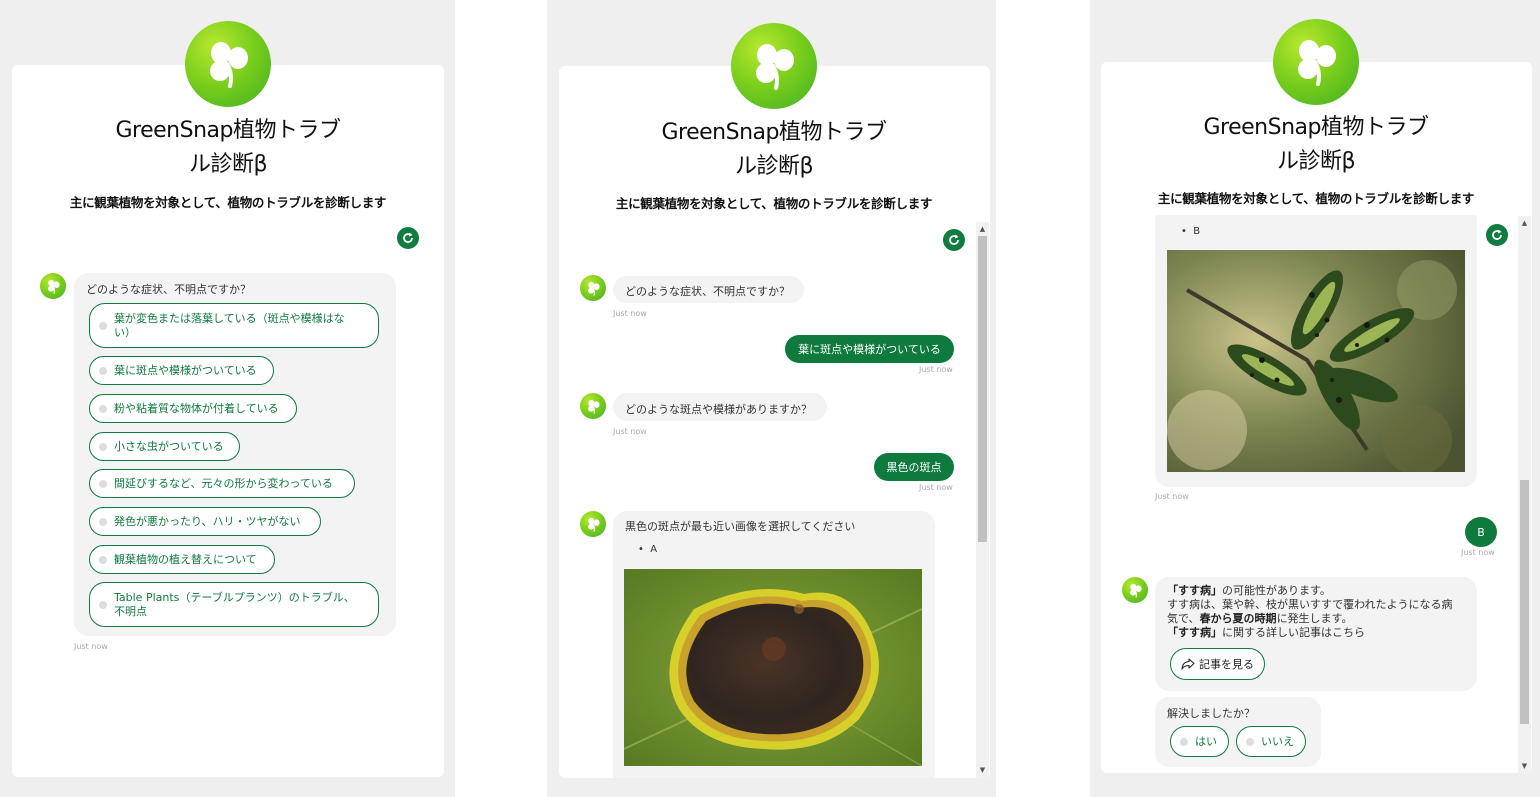  Describe the element at coordinates (1310, 604) in the screenshot. I see `diagnosis-line-2: すす病は、葉や幹、枝が黒いすすで覆われたようになる病` at that location.